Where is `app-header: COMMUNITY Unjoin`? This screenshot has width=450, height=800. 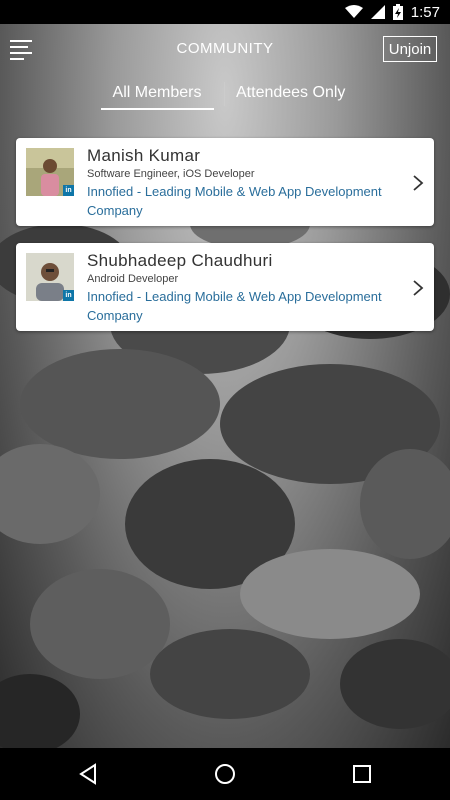 app-header: COMMUNITY Unjoin is located at coordinates (225, 49).